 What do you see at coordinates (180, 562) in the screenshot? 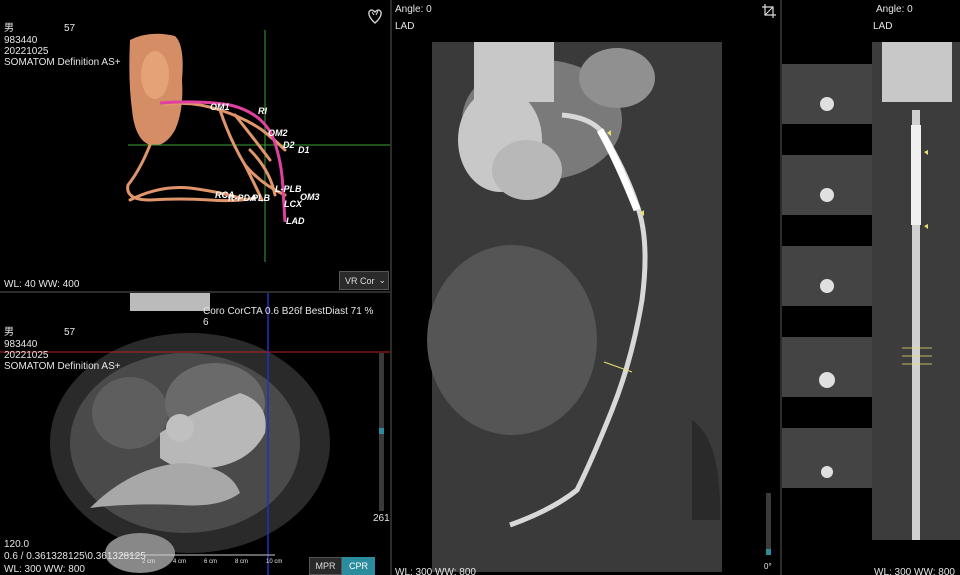
I see `scale-mark: 4 cm` at bounding box center [180, 562].